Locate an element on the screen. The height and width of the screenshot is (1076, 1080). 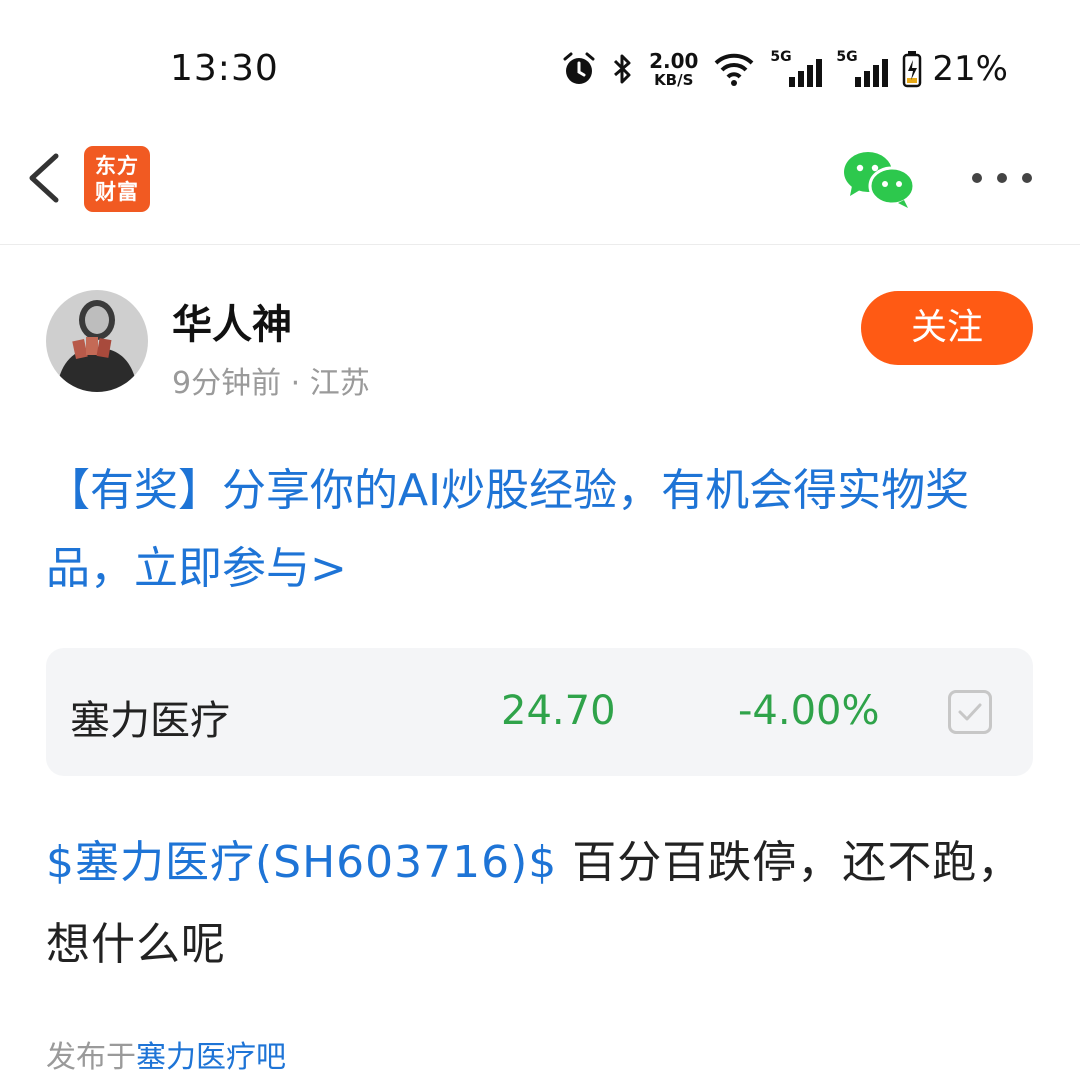
wifi-icon is located at coordinates (734, 69).